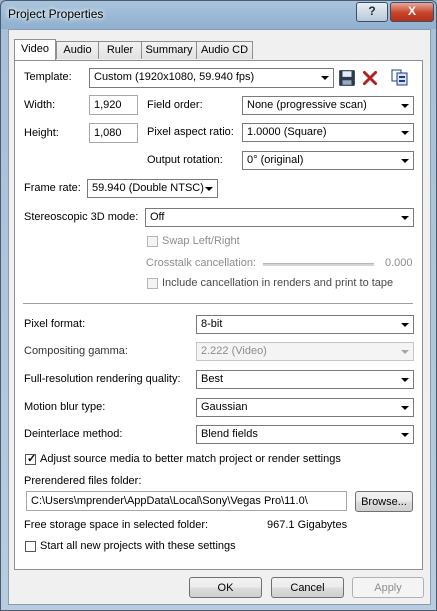 The image size is (437, 611). What do you see at coordinates (275, 160) in the screenshot?
I see `output-rotation-value: 0° (original)` at bounding box center [275, 160].